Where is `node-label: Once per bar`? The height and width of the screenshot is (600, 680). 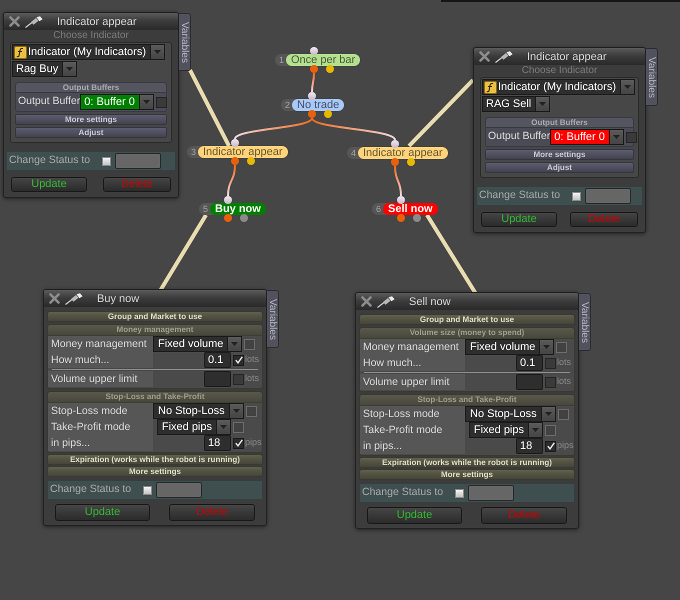
node-label: Once per bar is located at coordinates (323, 60).